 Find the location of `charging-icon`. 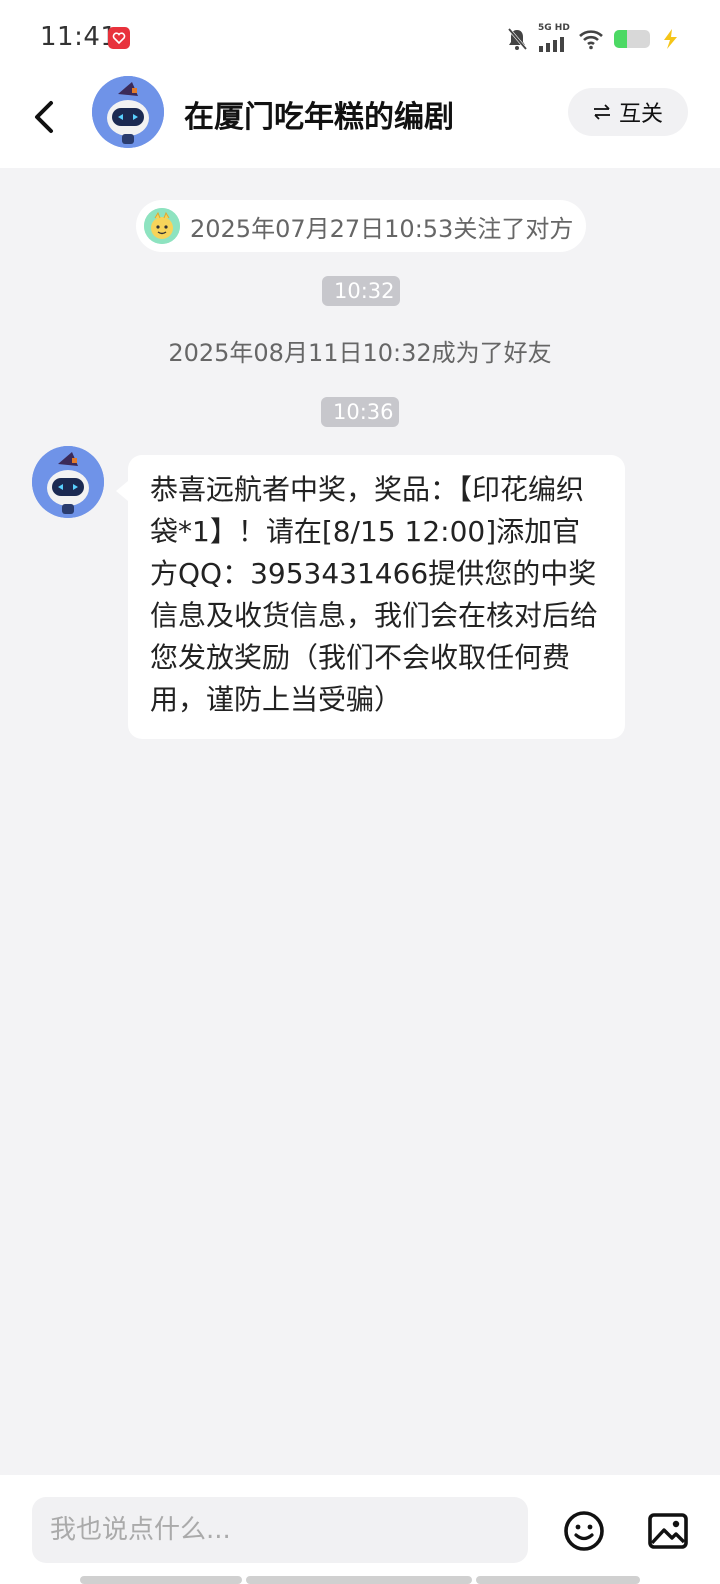

charging-icon is located at coordinates (670, 39).